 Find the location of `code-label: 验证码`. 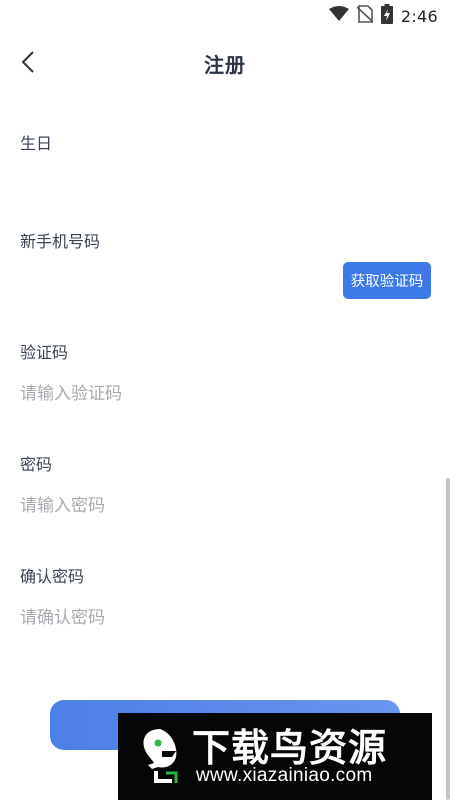

code-label: 验证码 is located at coordinates (44, 352).